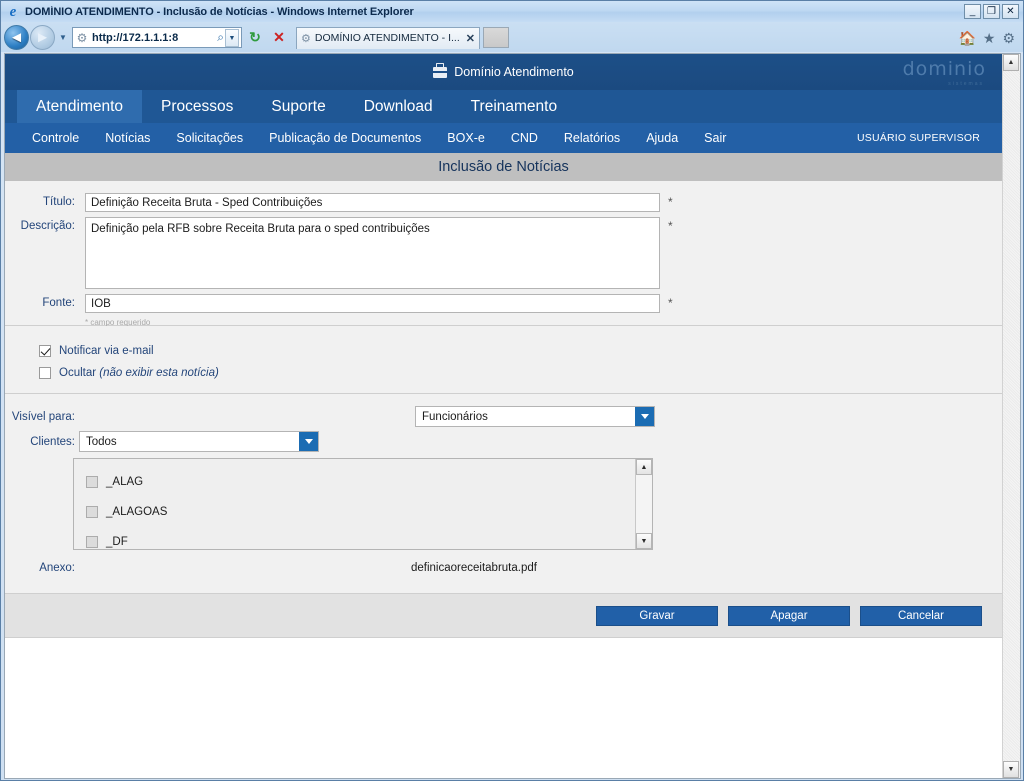 This screenshot has height=781, width=1024. What do you see at coordinates (503, 72) in the screenshot?
I see `app-header: Domínio Atendimento dominio sistemas` at bounding box center [503, 72].